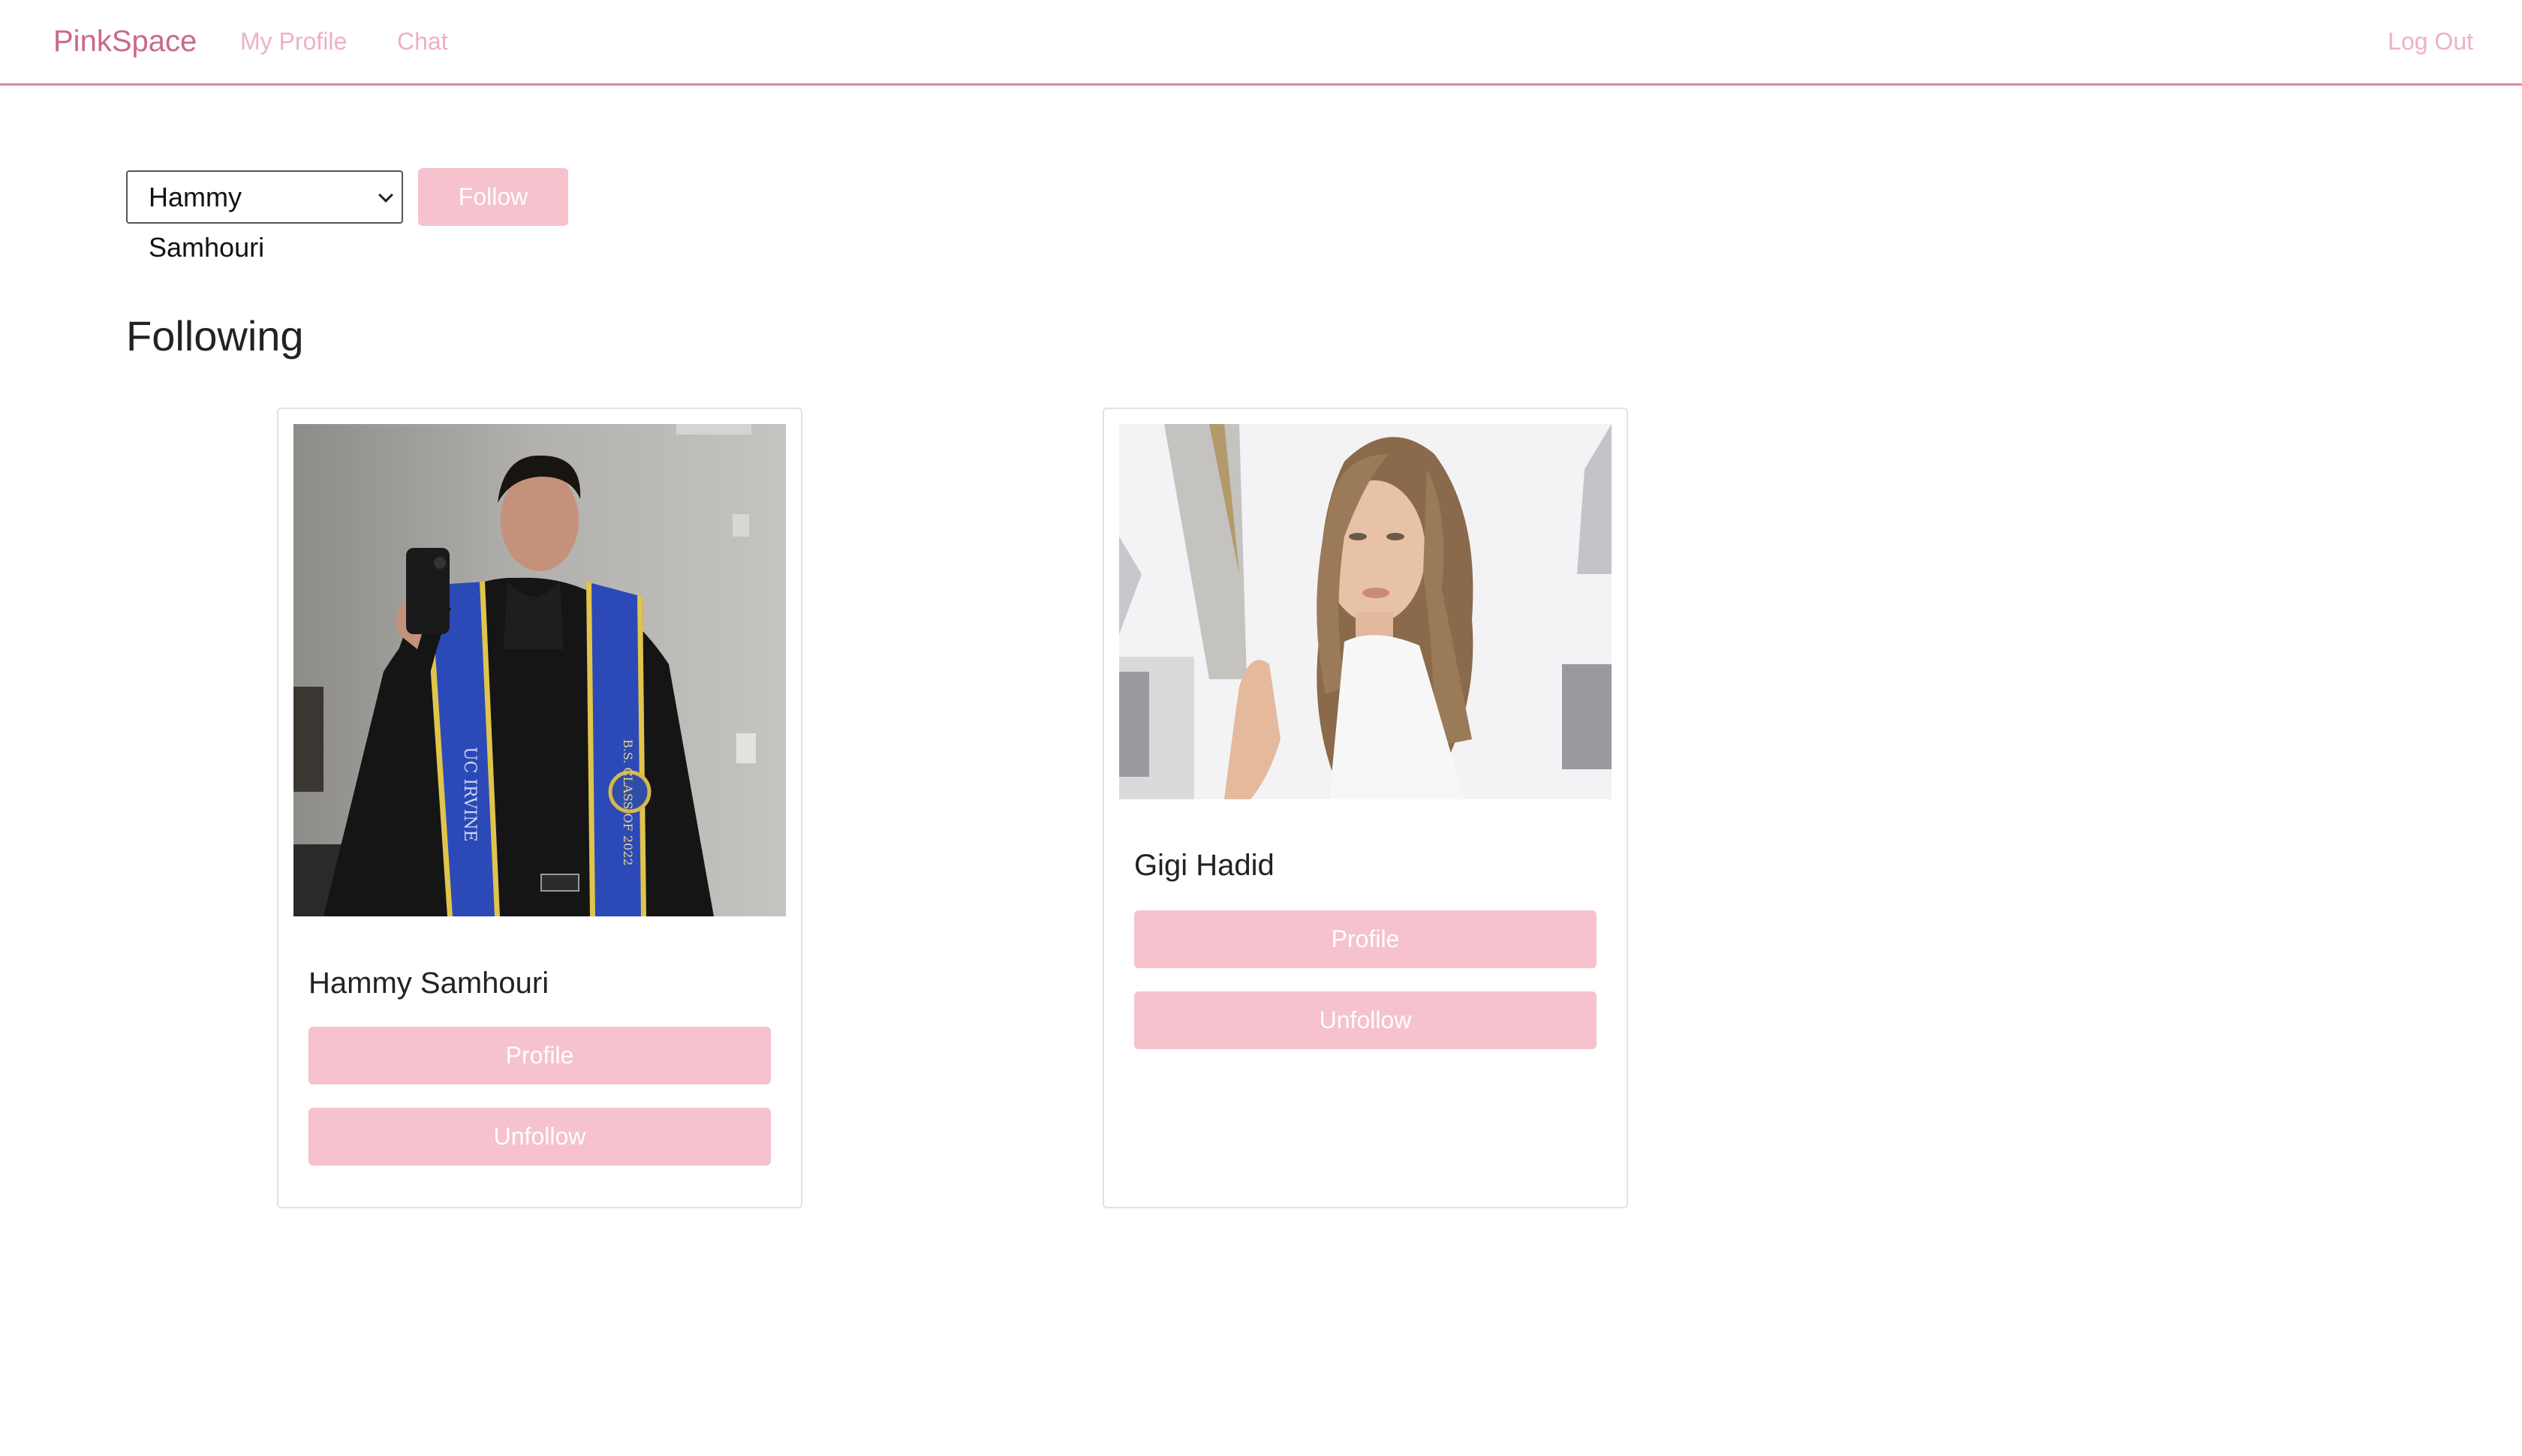  Describe the element at coordinates (125, 41) in the screenshot. I see `brand-logo-link: PinkSpace` at that location.